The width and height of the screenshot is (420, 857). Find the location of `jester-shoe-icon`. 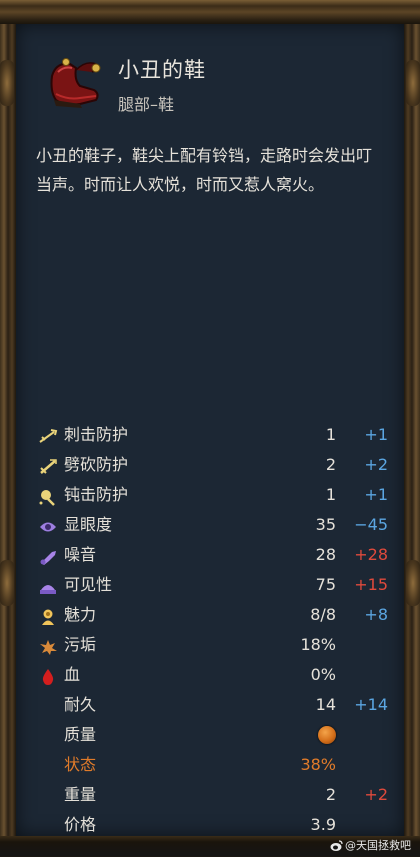

jester-shoe-icon is located at coordinates (74, 82).